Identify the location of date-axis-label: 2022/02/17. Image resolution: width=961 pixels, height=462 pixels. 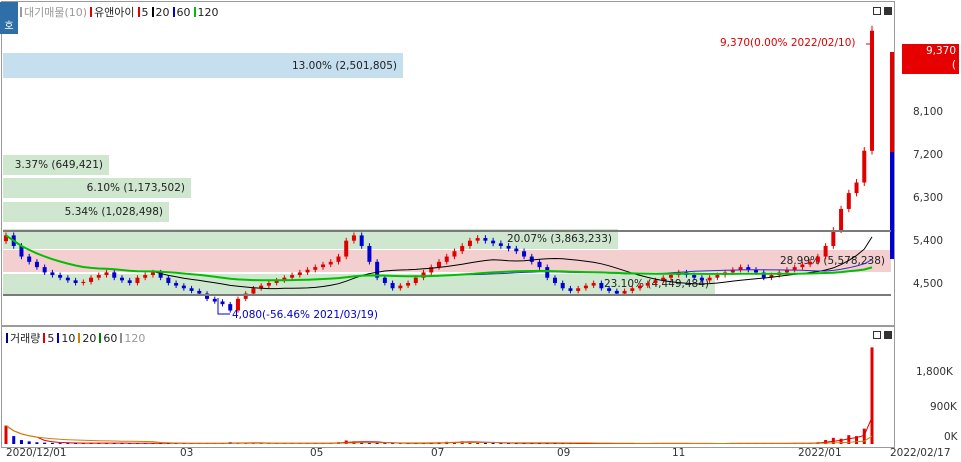
(920, 453).